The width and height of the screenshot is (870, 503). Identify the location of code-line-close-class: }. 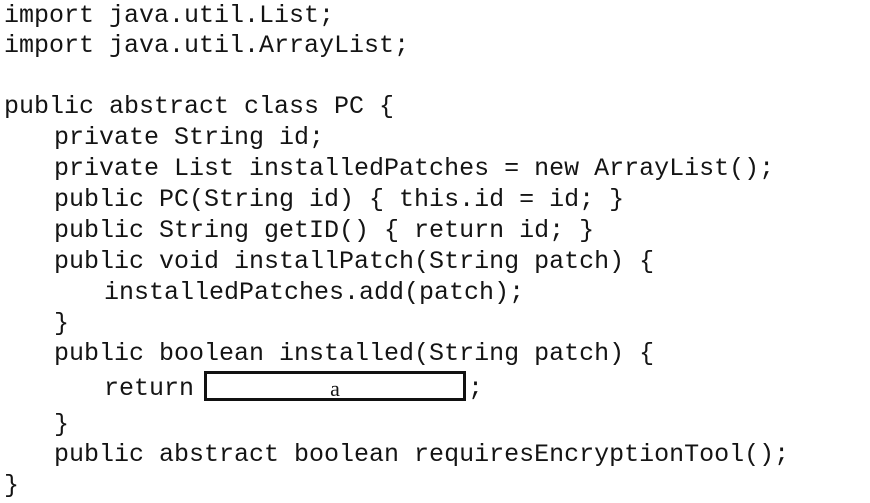
(12, 485).